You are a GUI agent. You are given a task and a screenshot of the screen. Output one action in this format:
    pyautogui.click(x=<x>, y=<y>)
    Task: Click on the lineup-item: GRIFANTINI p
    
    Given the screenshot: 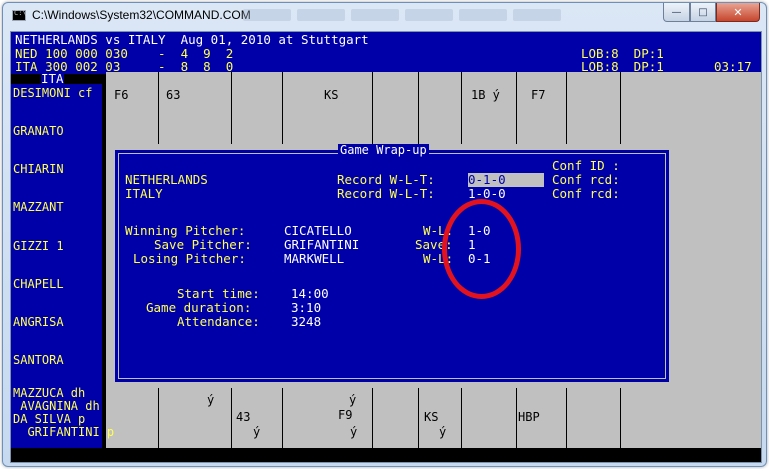 What is the action you would take?
    pyautogui.click(x=63, y=432)
    